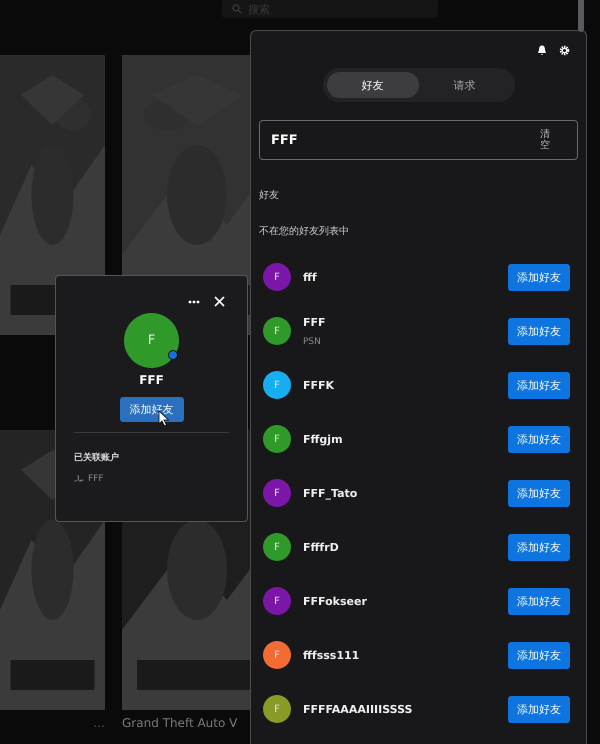 The width and height of the screenshot is (600, 744). I want to click on tab: 请求, so click(464, 85).